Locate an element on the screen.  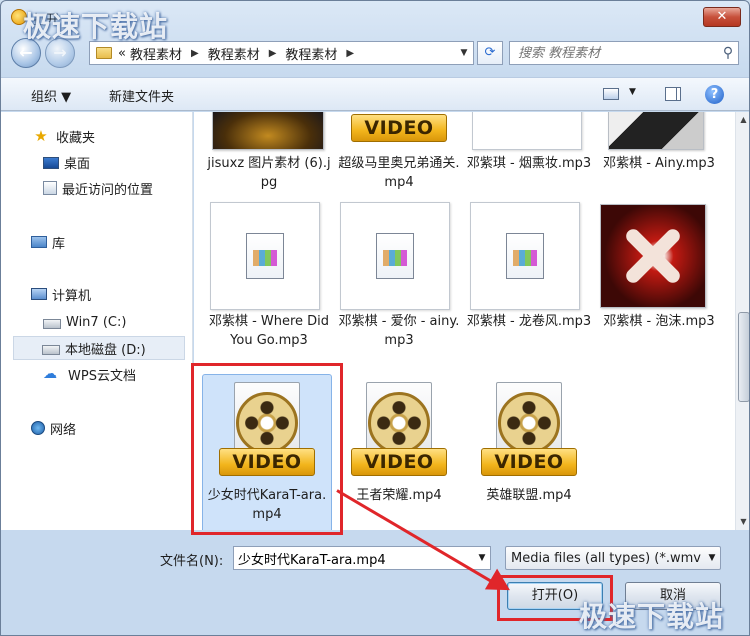
nav-item-libraries: 库 is located at coordinates (123, 242).